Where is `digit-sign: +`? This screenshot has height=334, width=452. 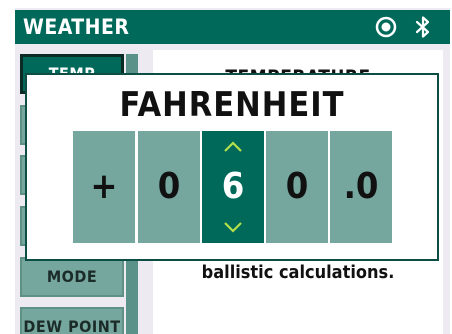
digit-sign: + is located at coordinates (104, 187).